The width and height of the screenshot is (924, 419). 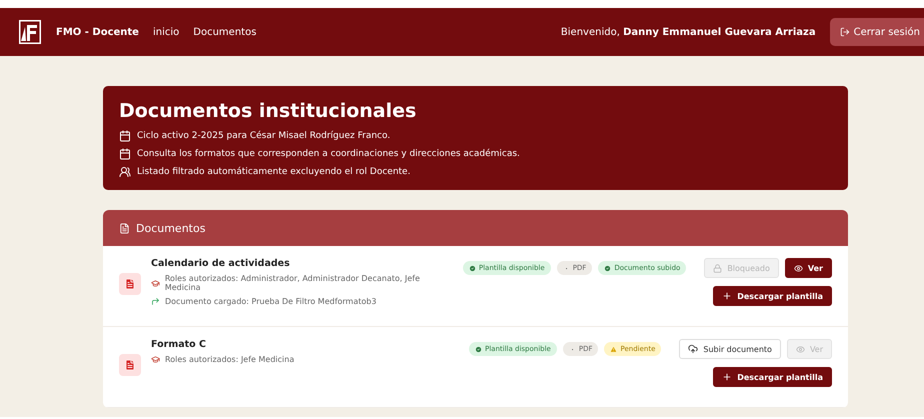 What do you see at coordinates (717, 268) in the screenshot?
I see `lock-icon` at bounding box center [717, 268].